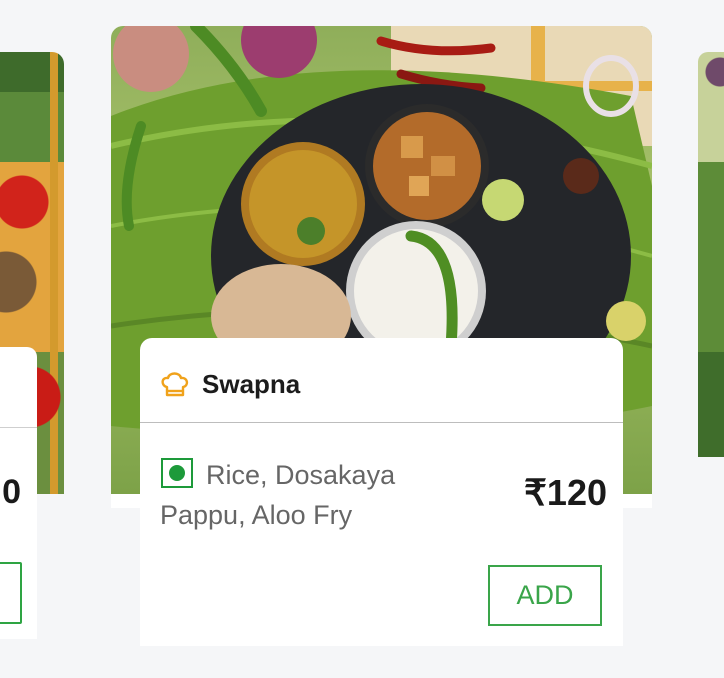  Describe the element at coordinates (545, 595) in the screenshot. I see `add-button: ADD` at that location.